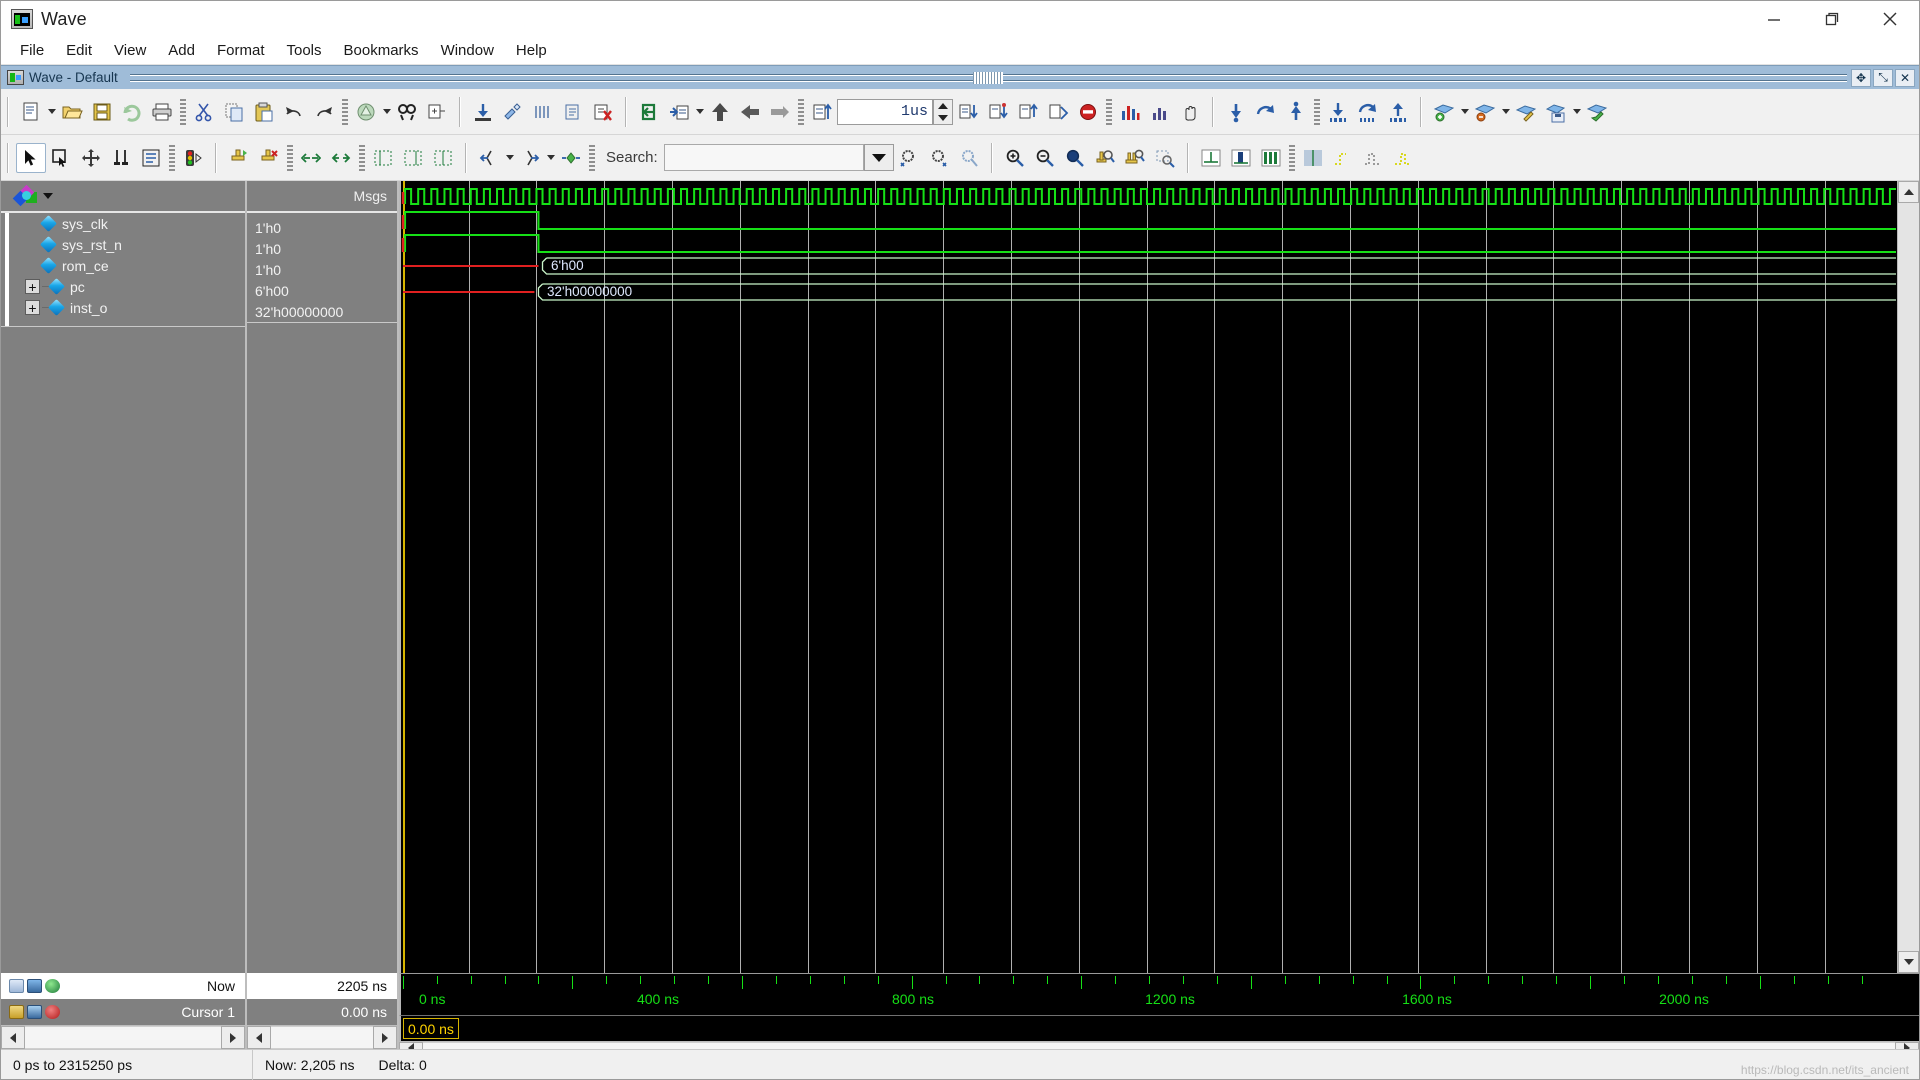 The width and height of the screenshot is (1920, 1080). Describe the element at coordinates (1505, 112) in the screenshot. I see `dataflow-remove-dropdown-icon` at that location.